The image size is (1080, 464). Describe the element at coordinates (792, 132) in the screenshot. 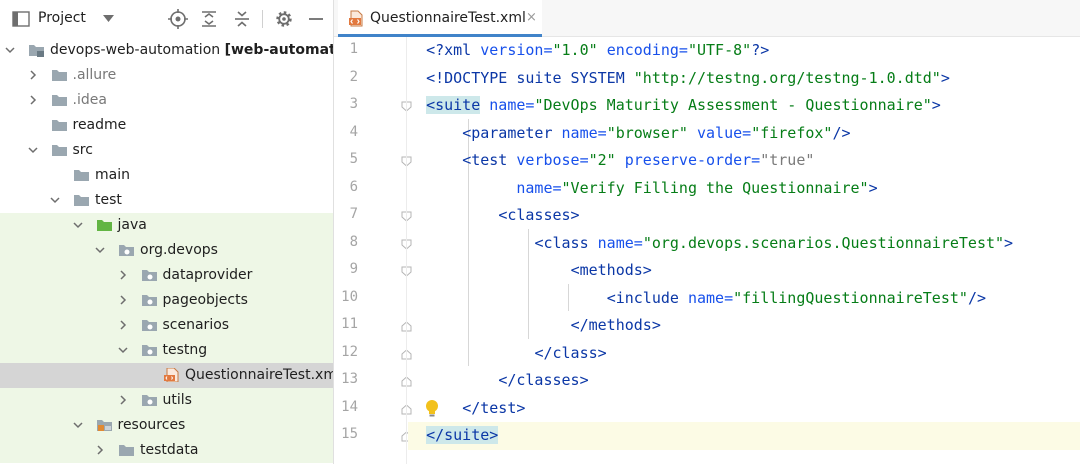

I see `code-token: "firefox"` at that location.